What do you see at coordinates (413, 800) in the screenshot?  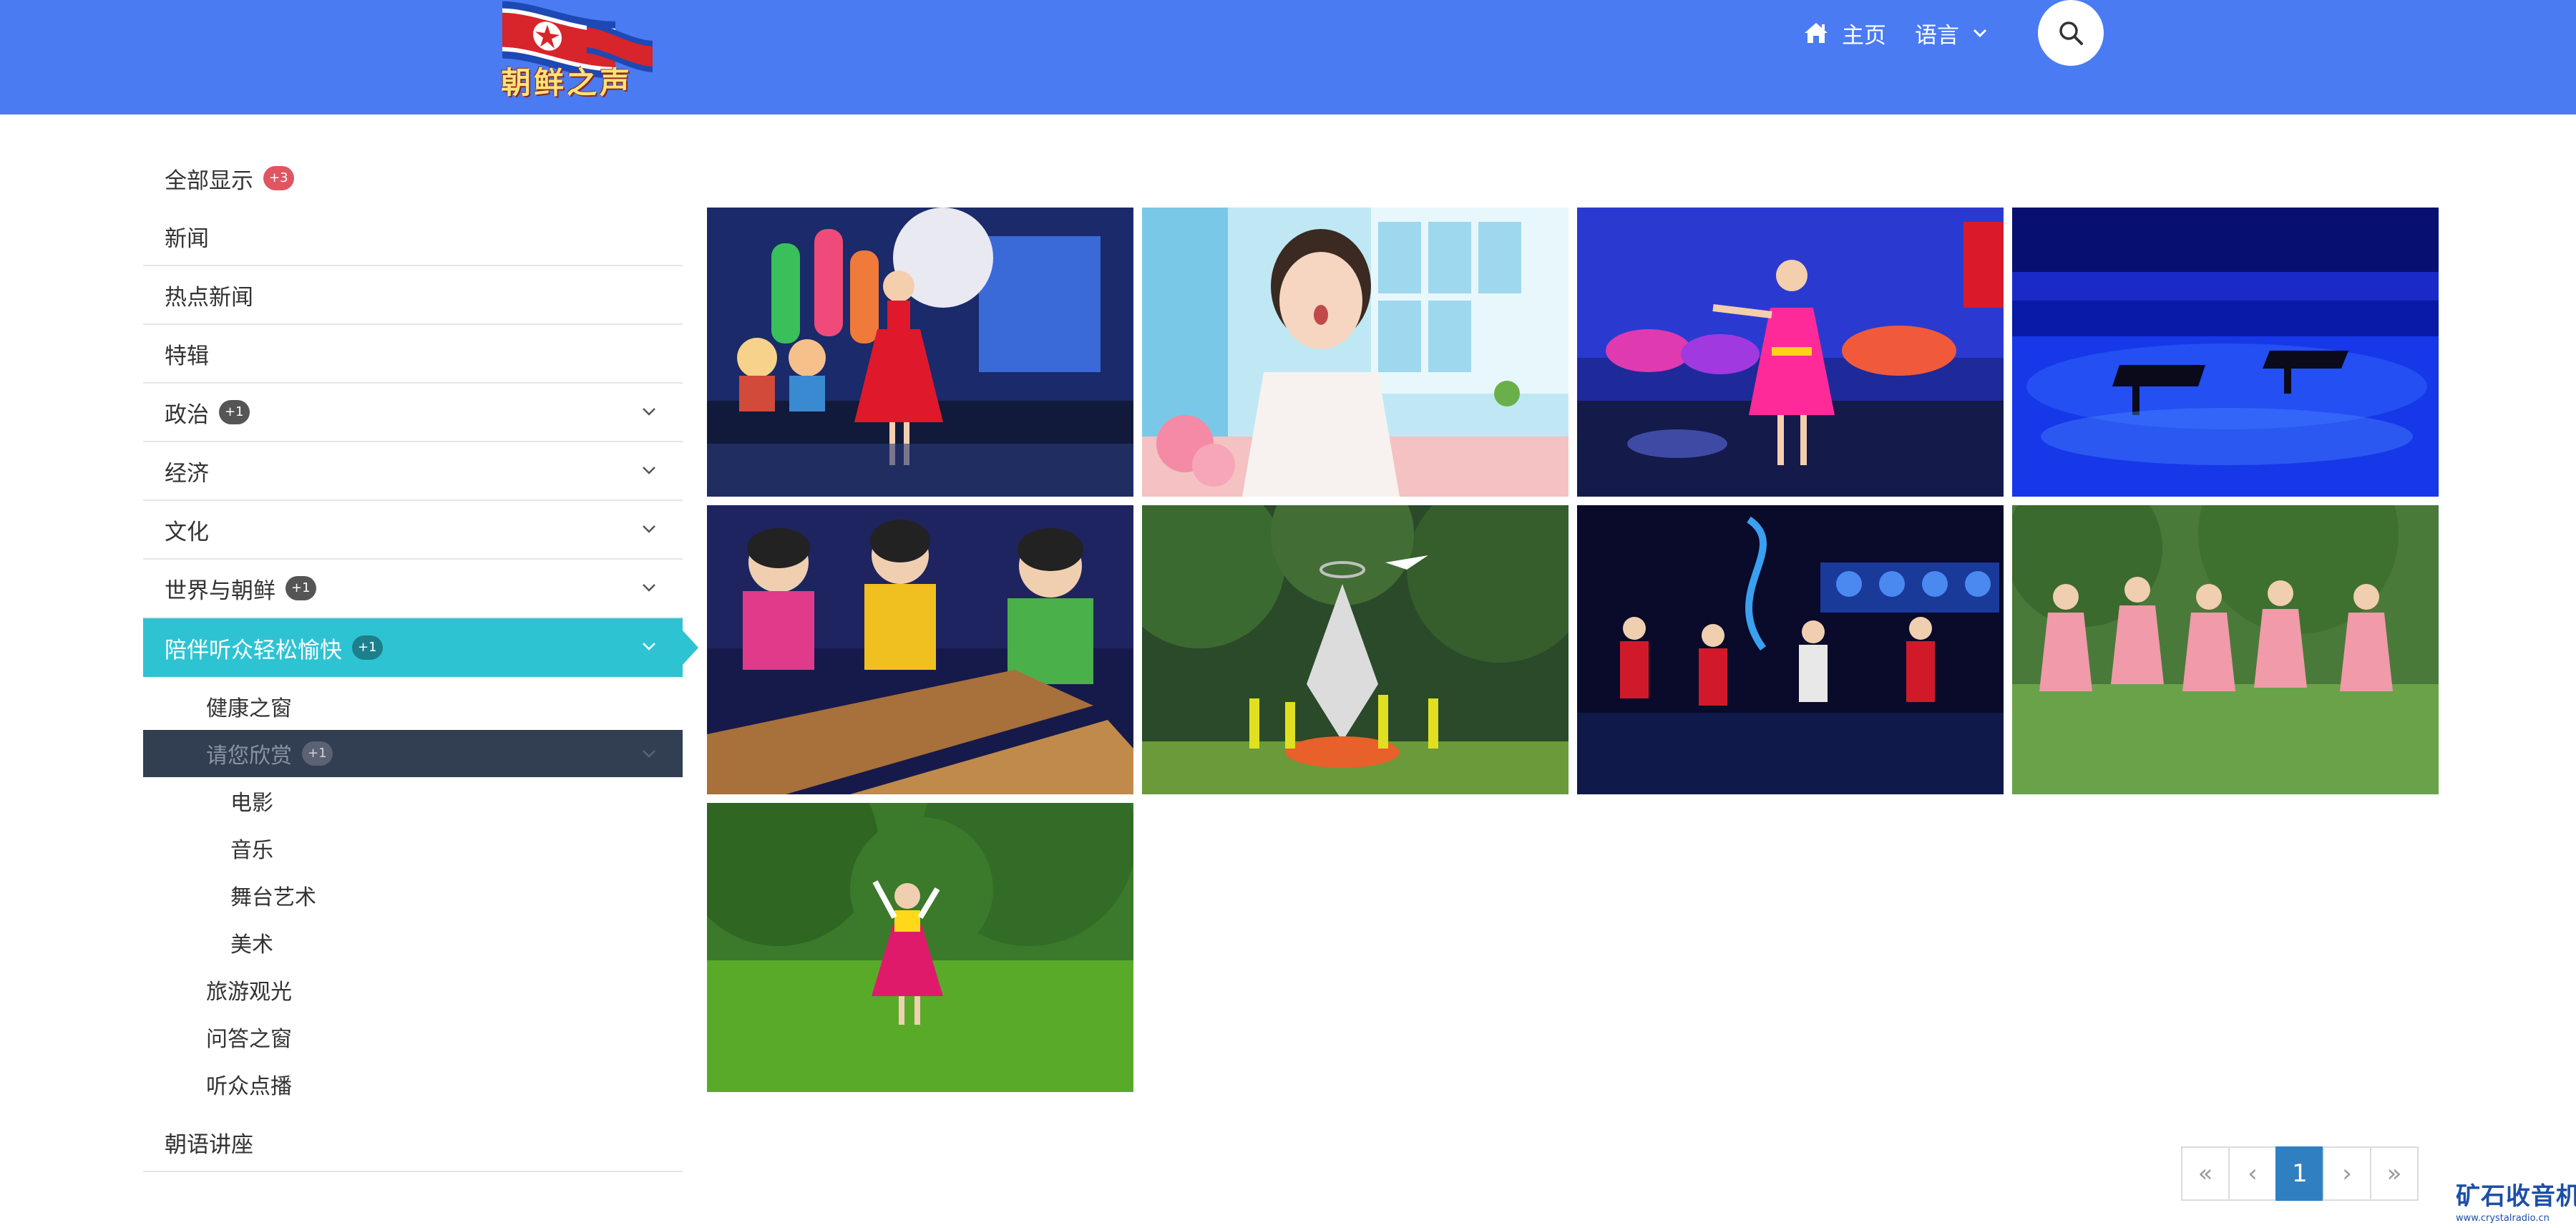 I see `sidebar-subitem-movies: 电影` at bounding box center [413, 800].